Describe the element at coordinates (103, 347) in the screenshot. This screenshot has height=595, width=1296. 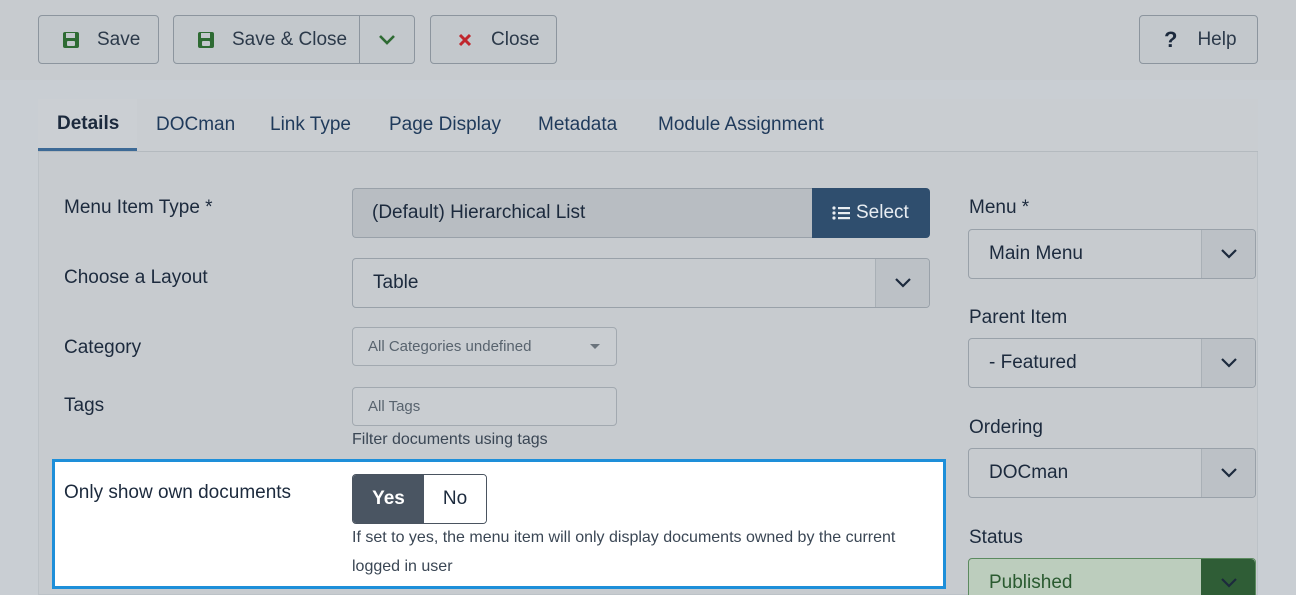
I see `category-label: Category` at that location.